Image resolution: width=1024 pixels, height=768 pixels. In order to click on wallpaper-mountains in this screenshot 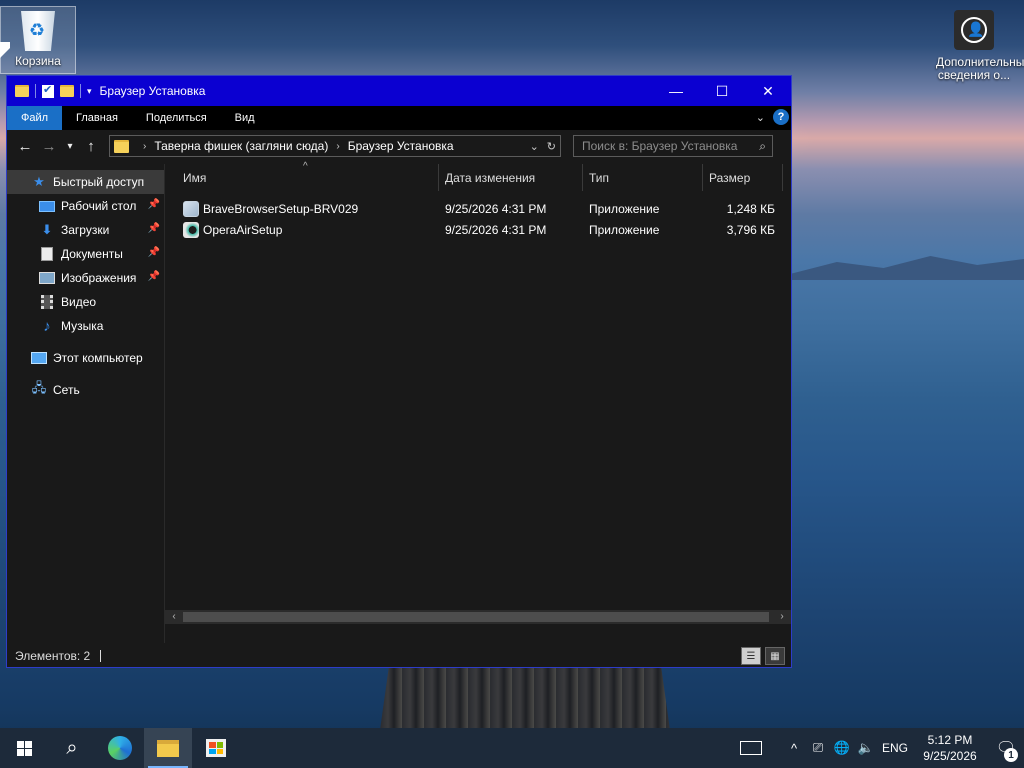, I will do `click(907, 268)`.